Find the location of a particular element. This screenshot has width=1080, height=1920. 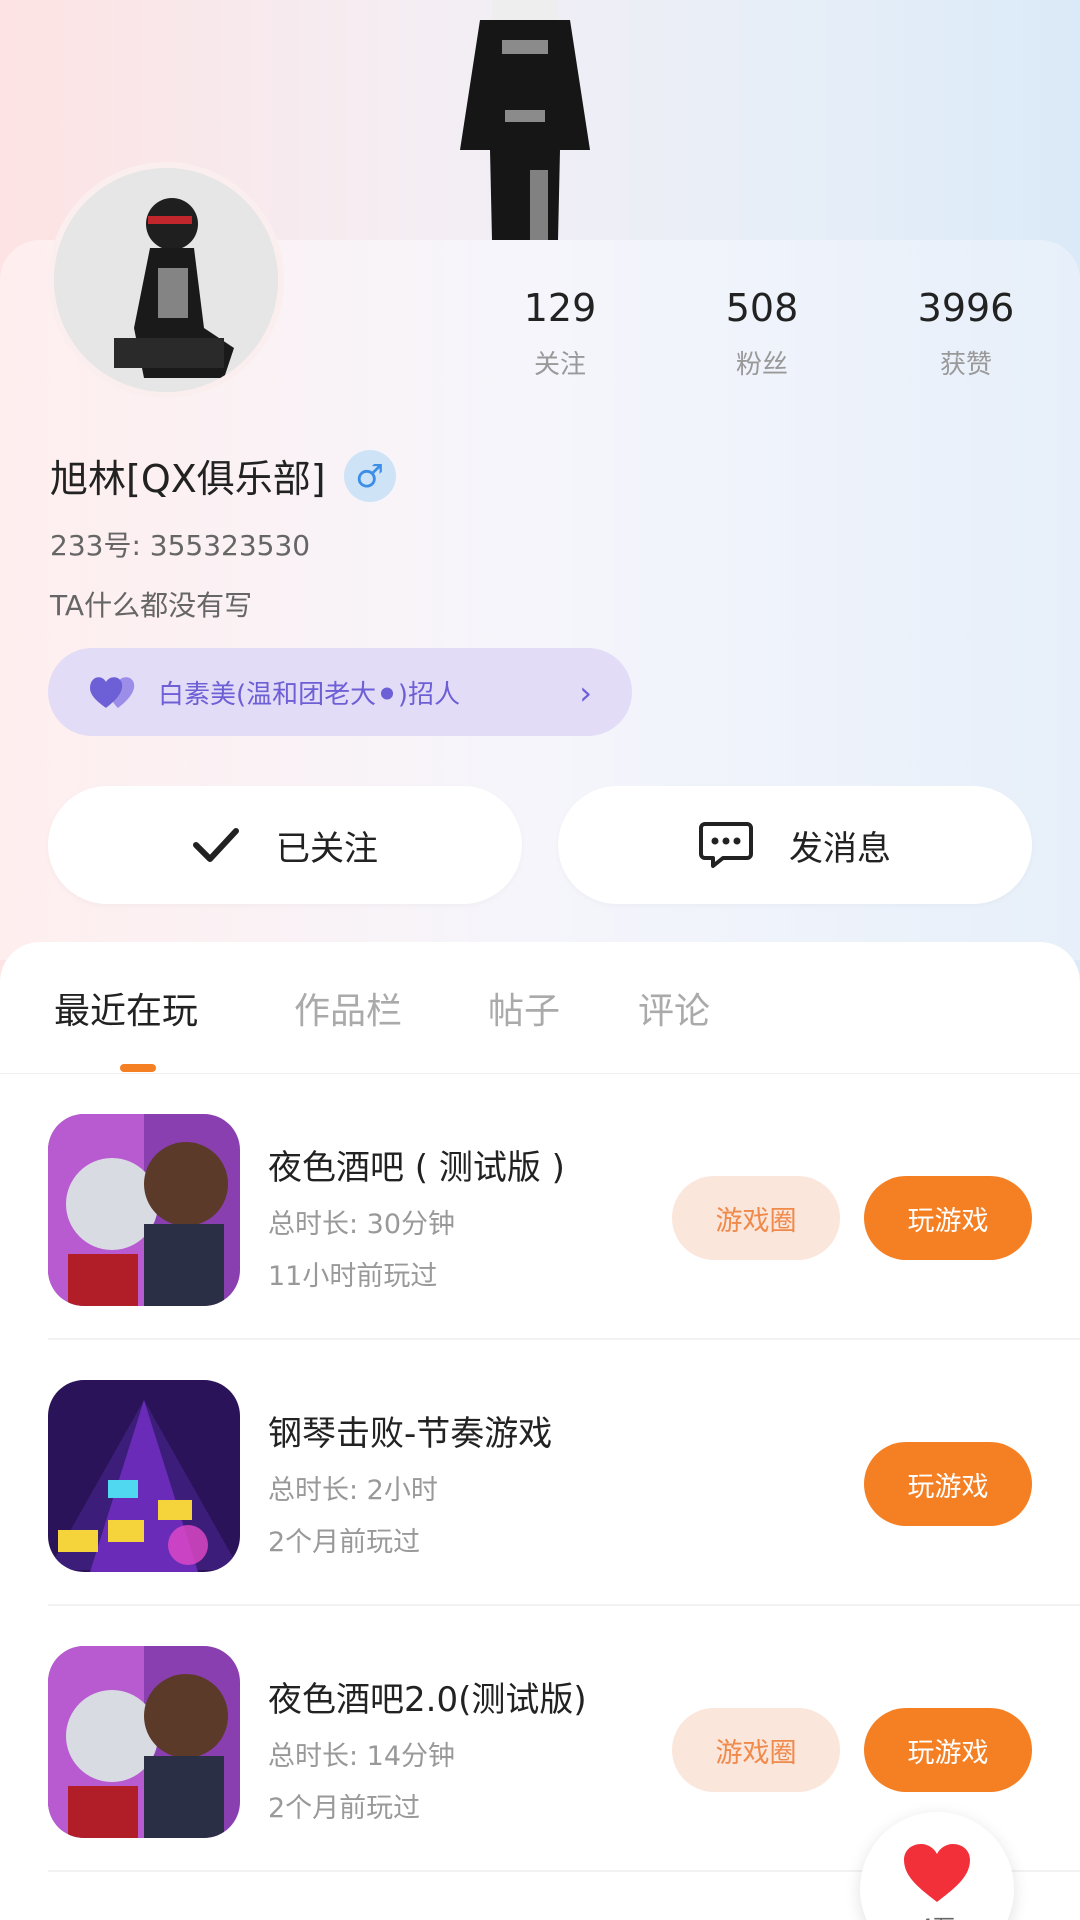

gender-badge: ♂ is located at coordinates (369, 475).